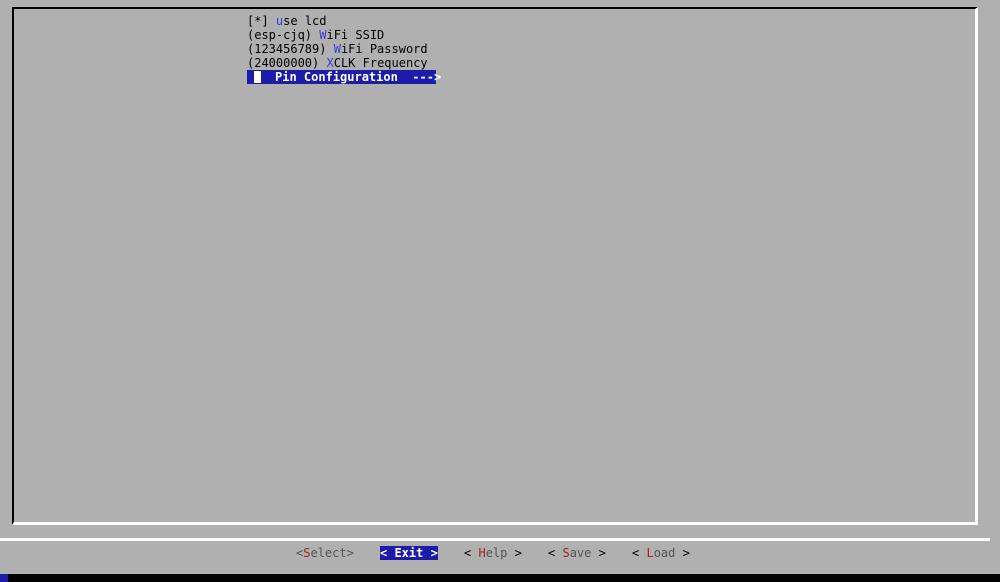  Describe the element at coordinates (514, 553) in the screenshot. I see `help-button-close: >` at that location.